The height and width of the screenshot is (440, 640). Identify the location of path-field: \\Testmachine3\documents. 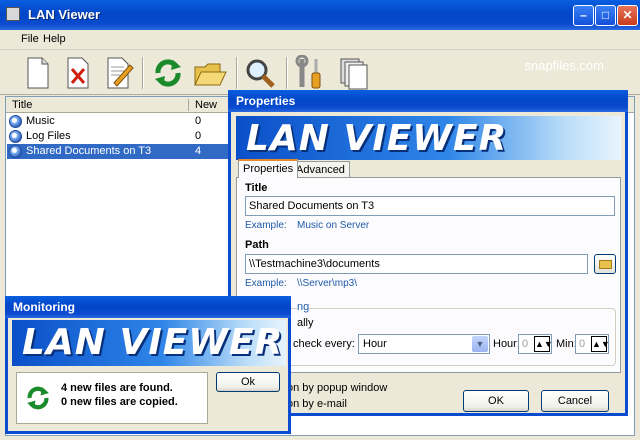
(416, 264).